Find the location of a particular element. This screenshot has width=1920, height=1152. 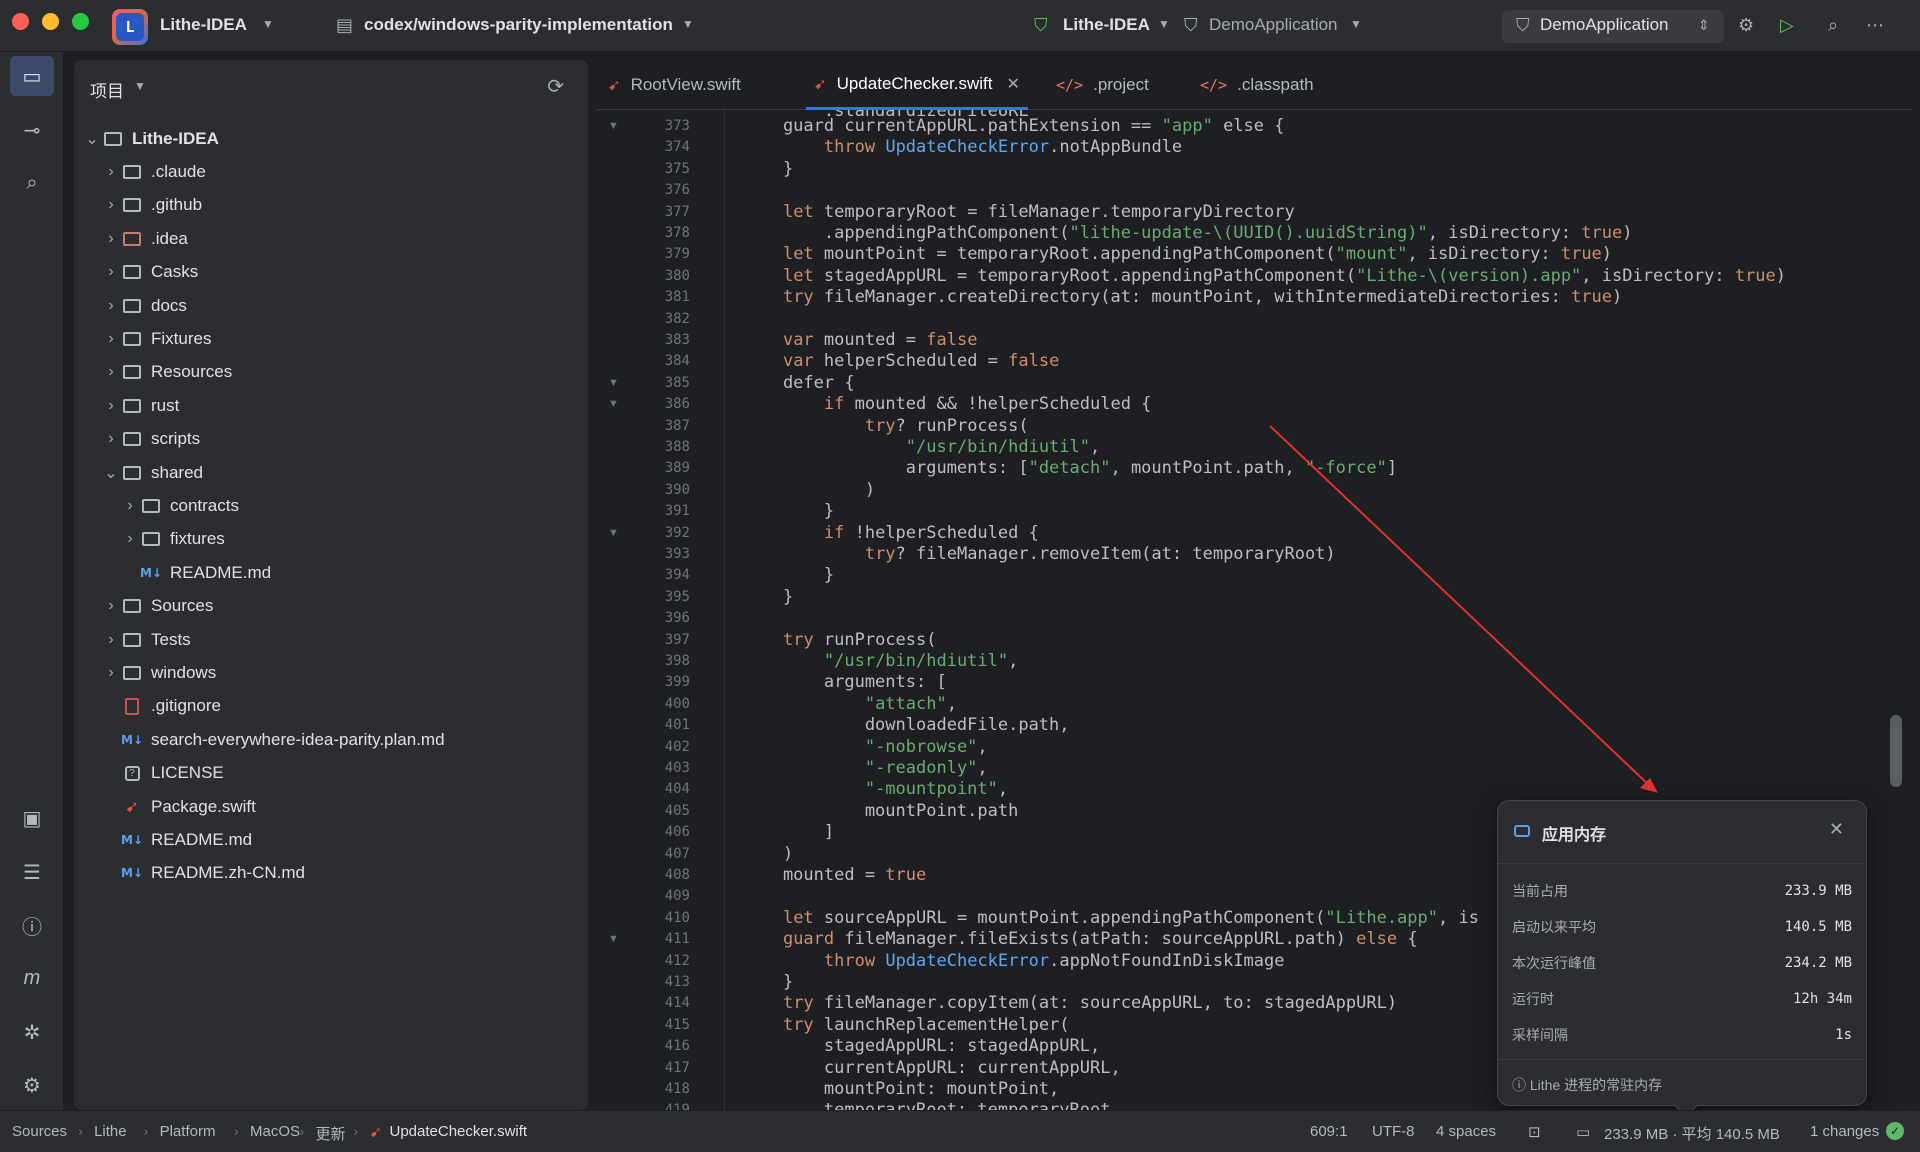

problems-icon: ⓘ is located at coordinates (32, 925).